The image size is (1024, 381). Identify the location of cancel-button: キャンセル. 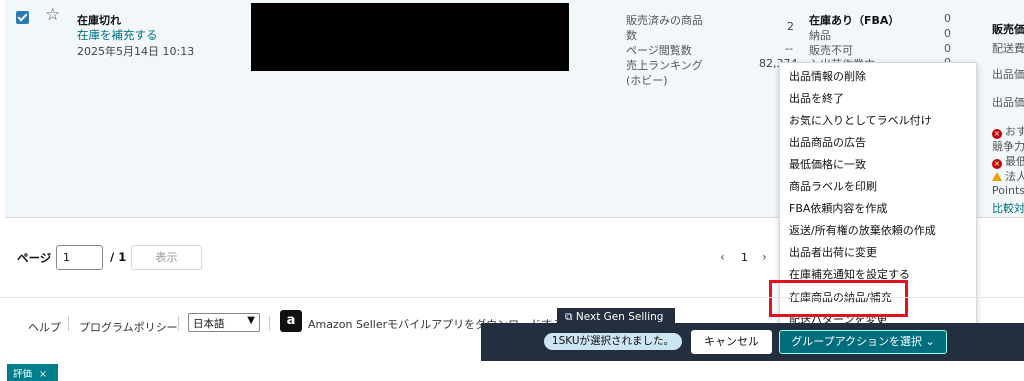
(731, 342).